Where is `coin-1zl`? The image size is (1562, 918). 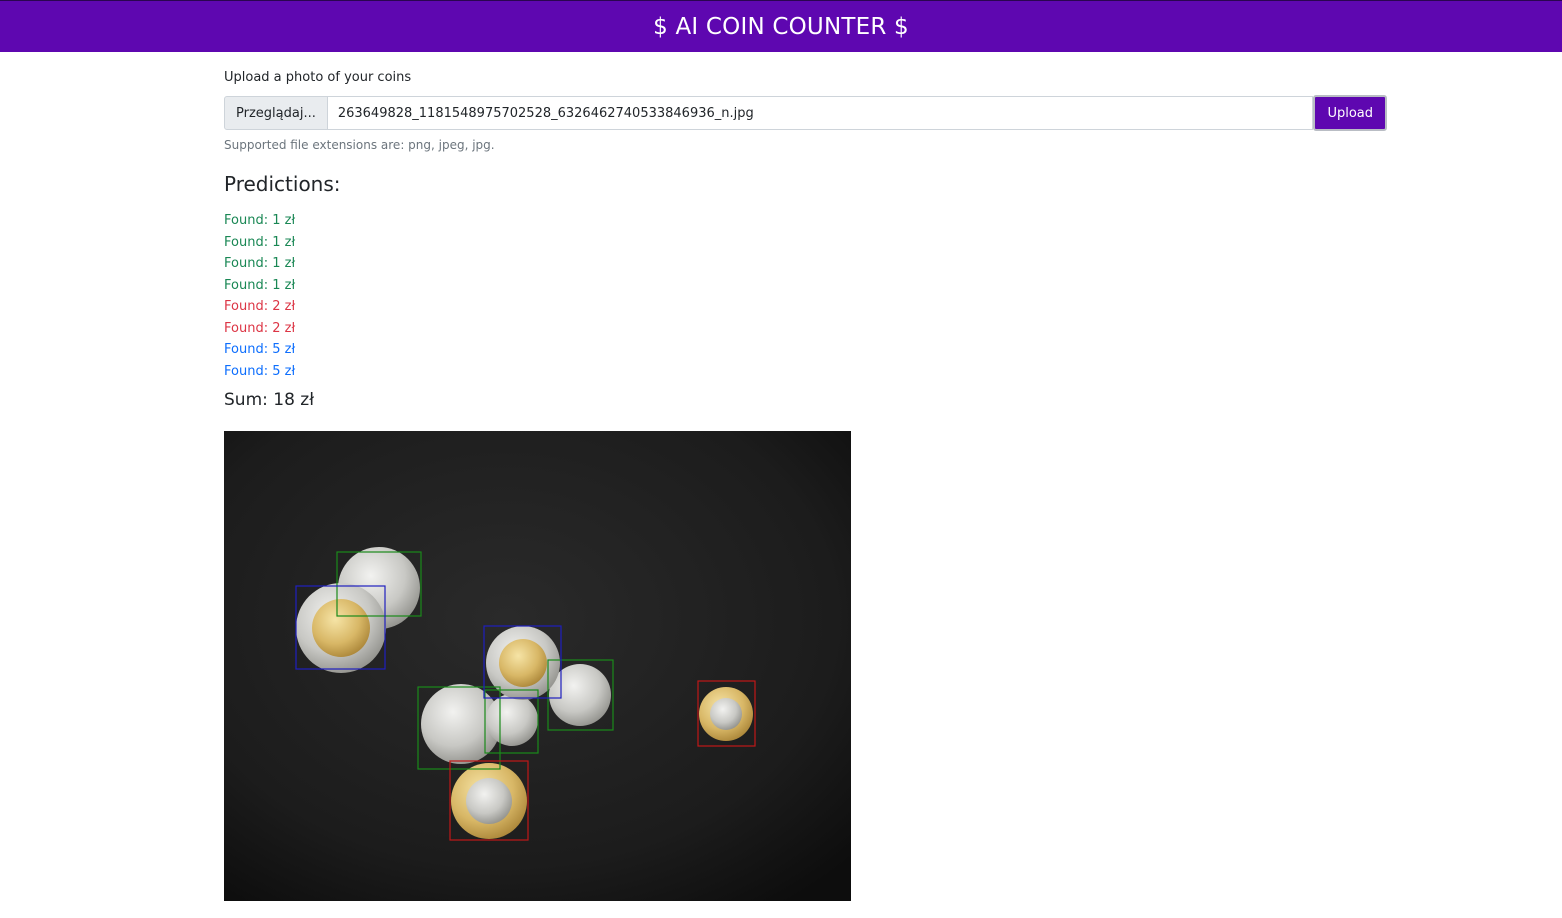
coin-1zl is located at coordinates (512, 720).